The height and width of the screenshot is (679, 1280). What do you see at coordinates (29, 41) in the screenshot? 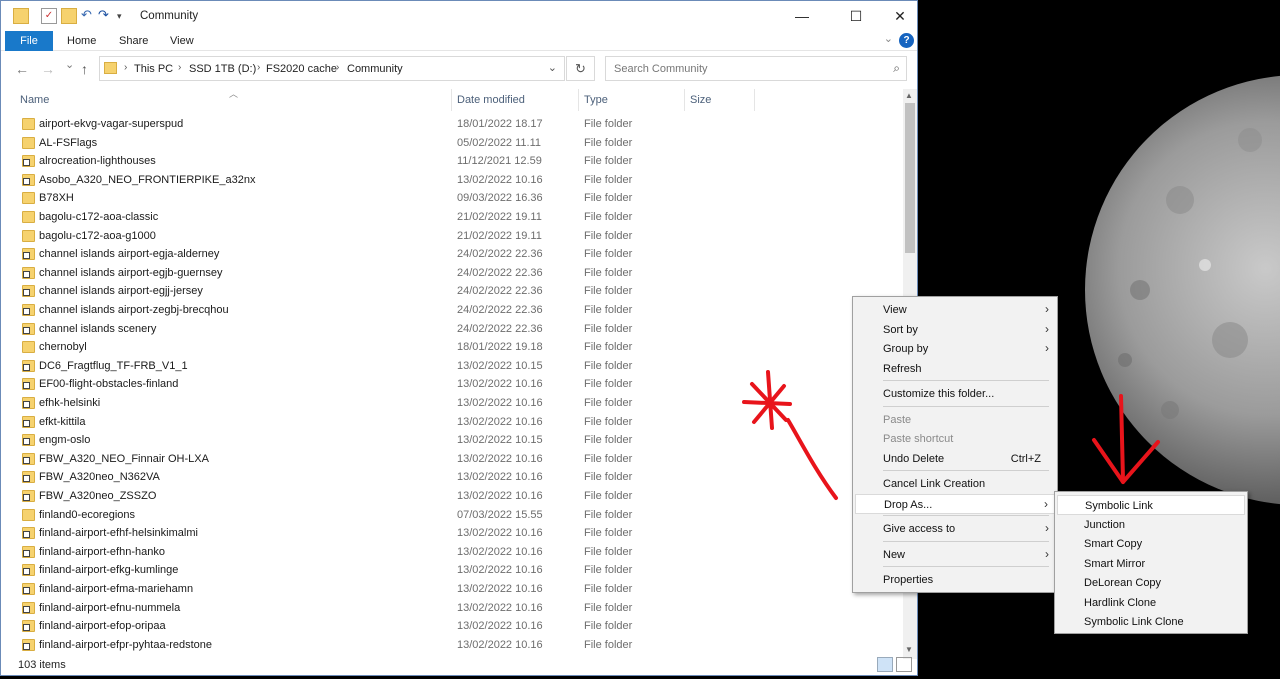
I see `tab-file: File` at bounding box center [29, 41].